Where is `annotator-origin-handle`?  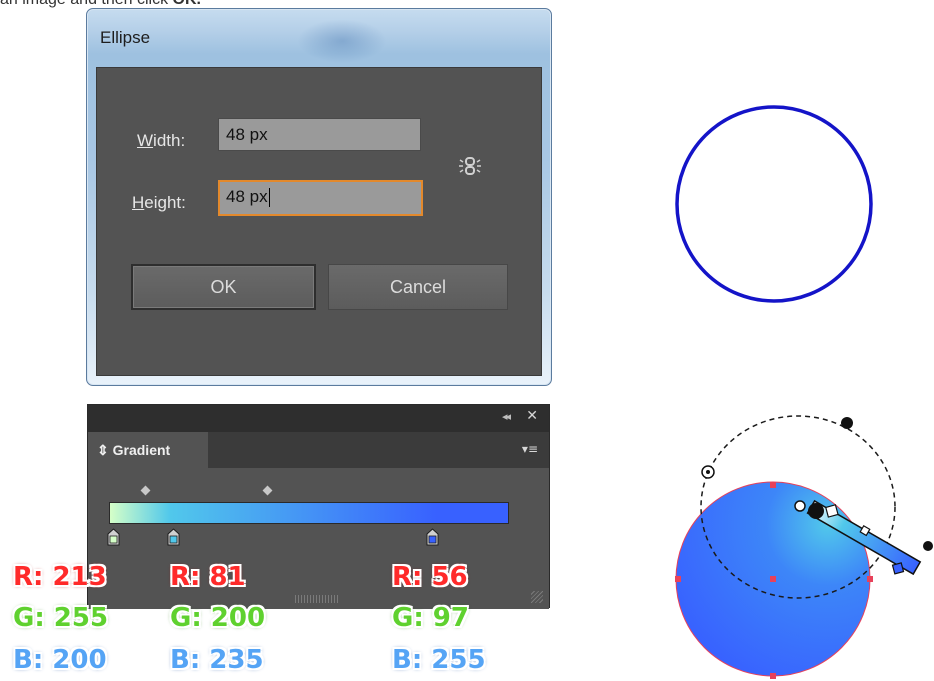 annotator-origin-handle is located at coordinates (816, 511).